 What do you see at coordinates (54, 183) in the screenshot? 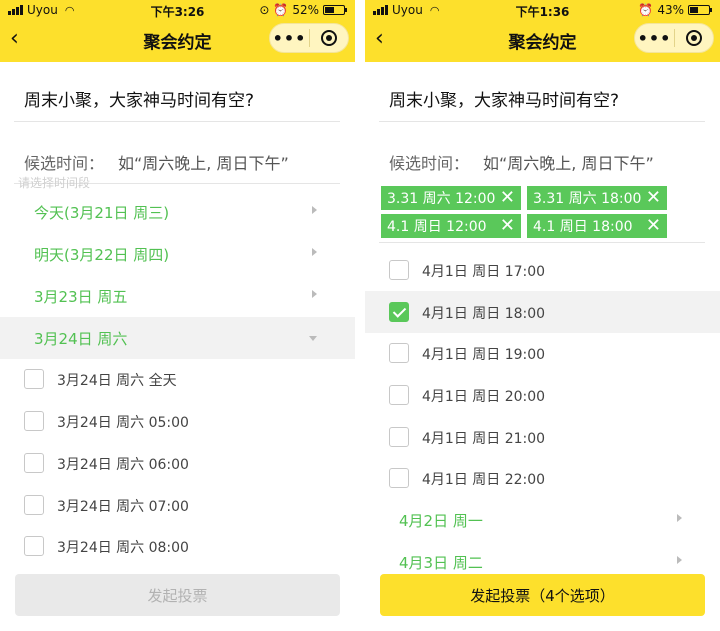
I see `ghost-hint-text: 请选择时间段` at bounding box center [54, 183].